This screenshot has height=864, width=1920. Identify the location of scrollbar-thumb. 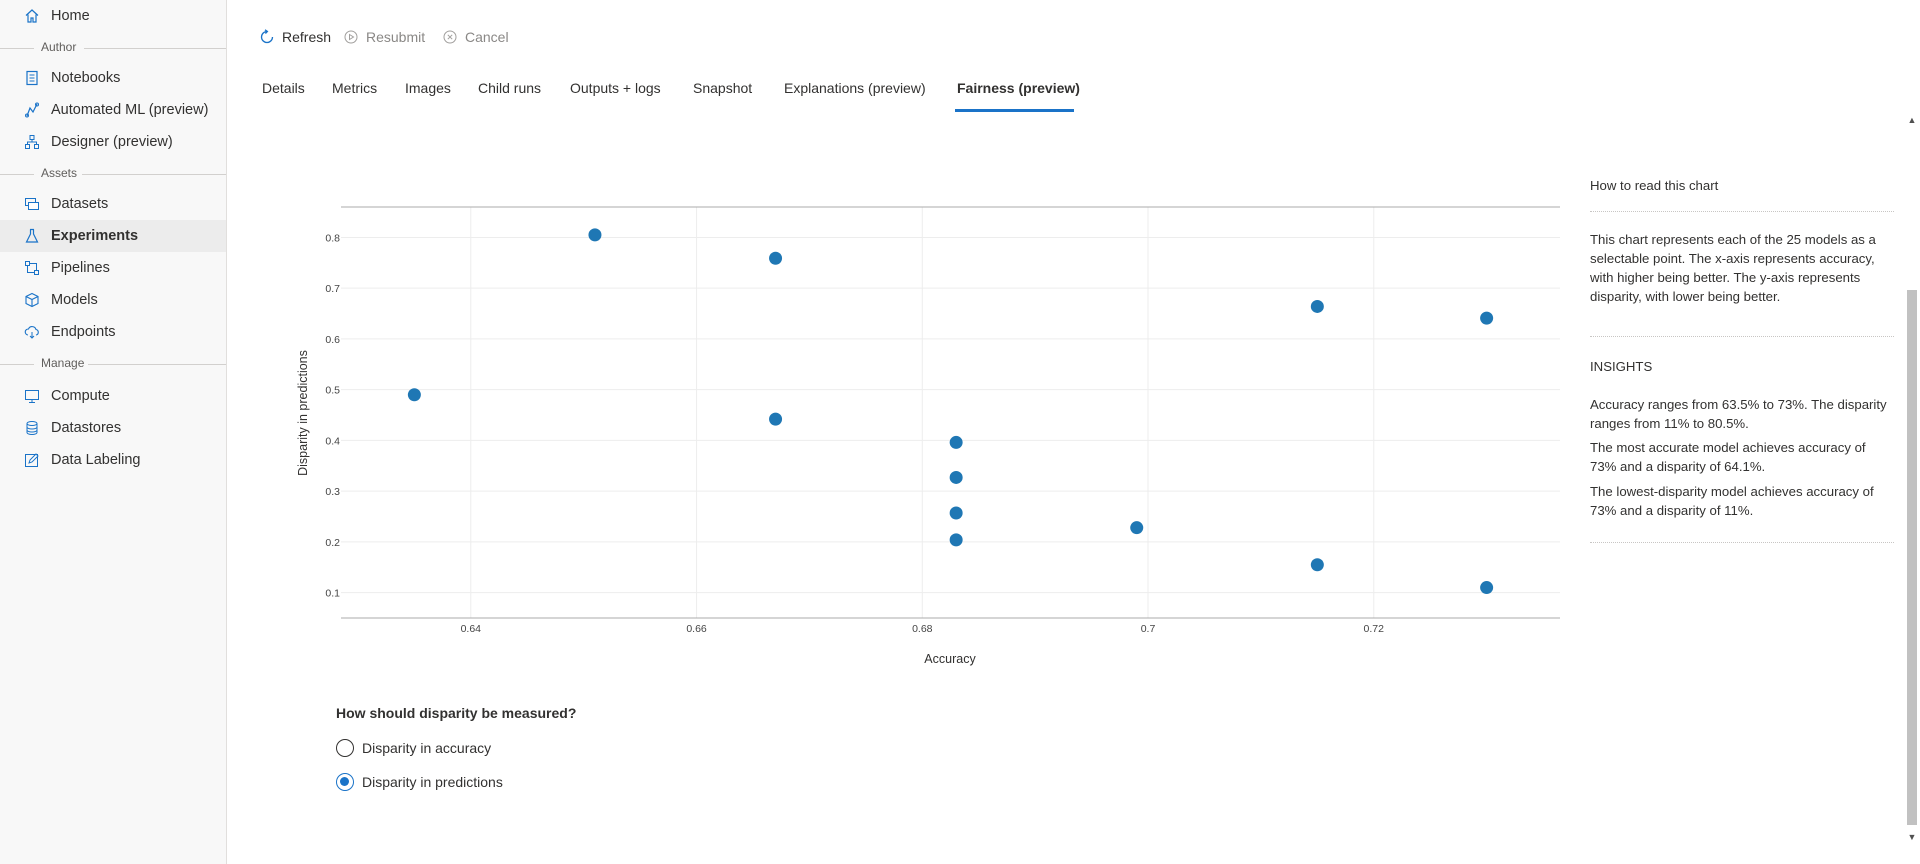
(1912, 557).